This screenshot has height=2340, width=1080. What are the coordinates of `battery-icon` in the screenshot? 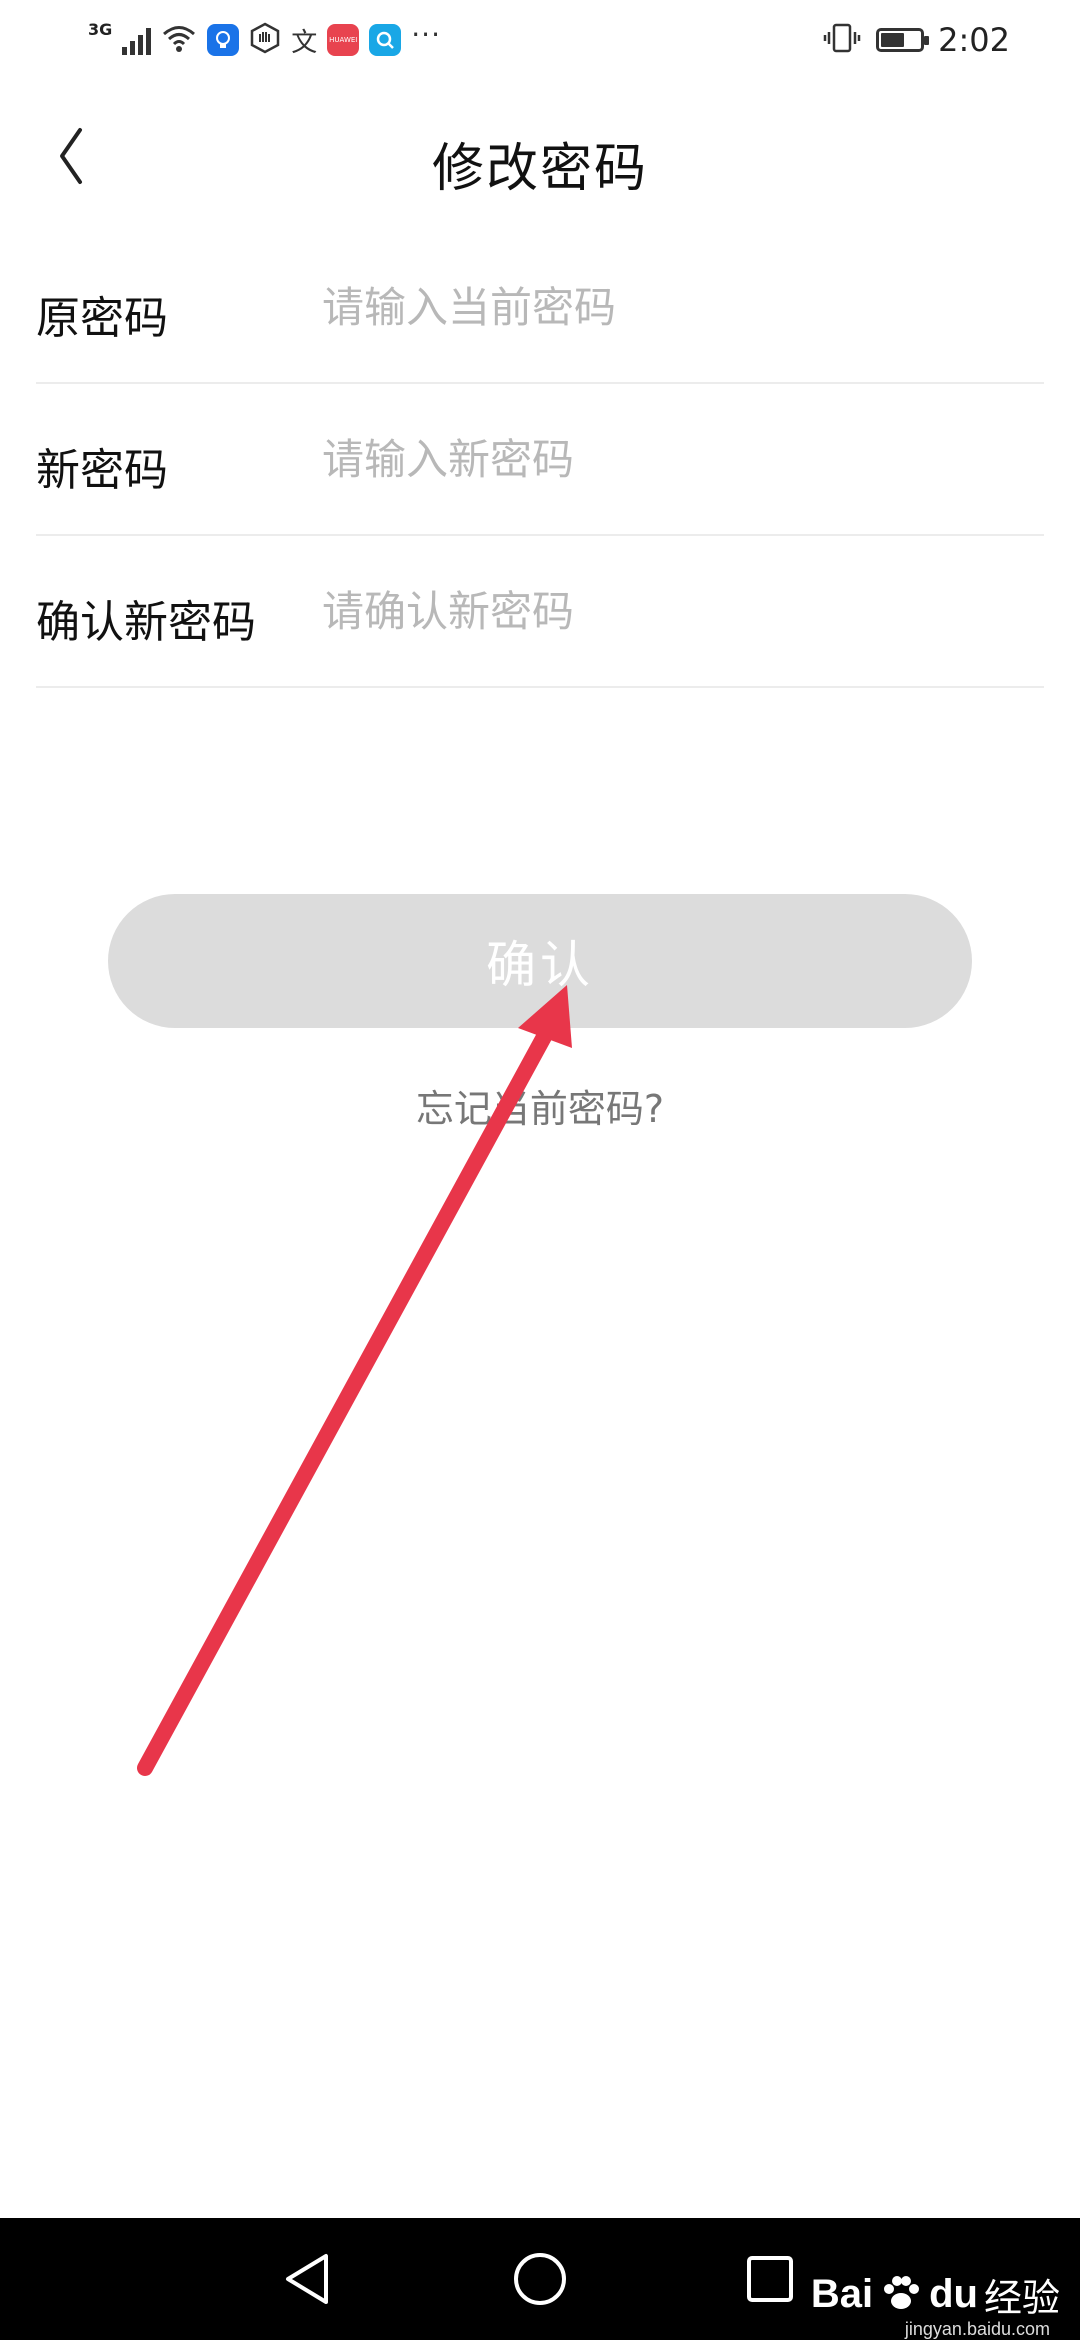 It's located at (903, 40).